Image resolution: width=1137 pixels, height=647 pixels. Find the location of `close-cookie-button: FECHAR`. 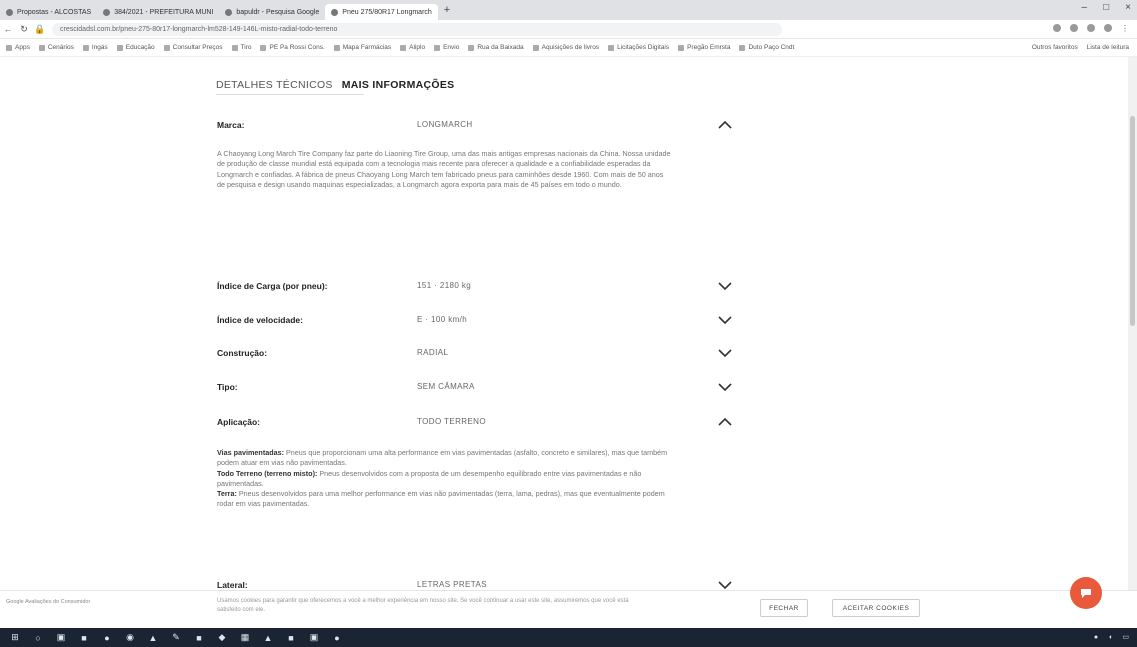

close-cookie-button: FECHAR is located at coordinates (784, 608).